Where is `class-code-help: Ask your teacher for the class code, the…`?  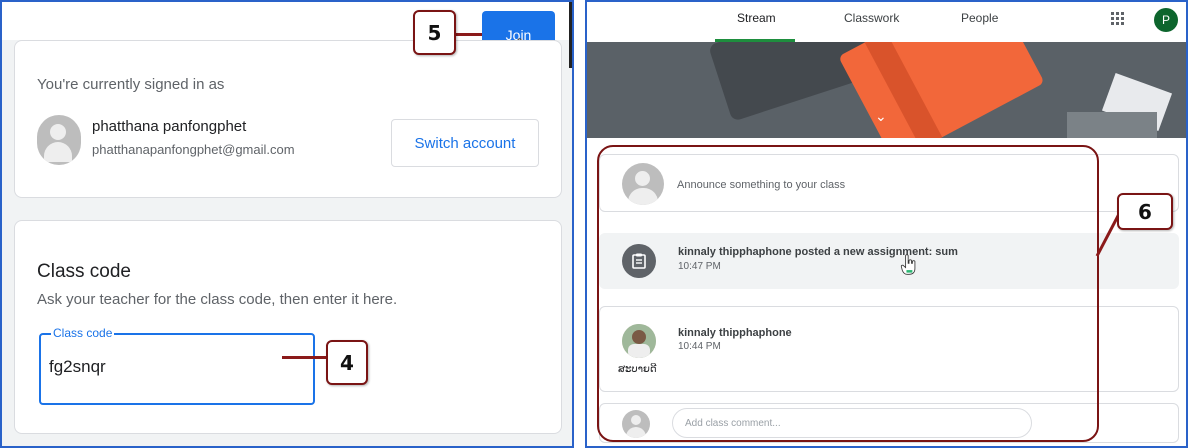
class-code-help: Ask your teacher for the class code, the… is located at coordinates (217, 299).